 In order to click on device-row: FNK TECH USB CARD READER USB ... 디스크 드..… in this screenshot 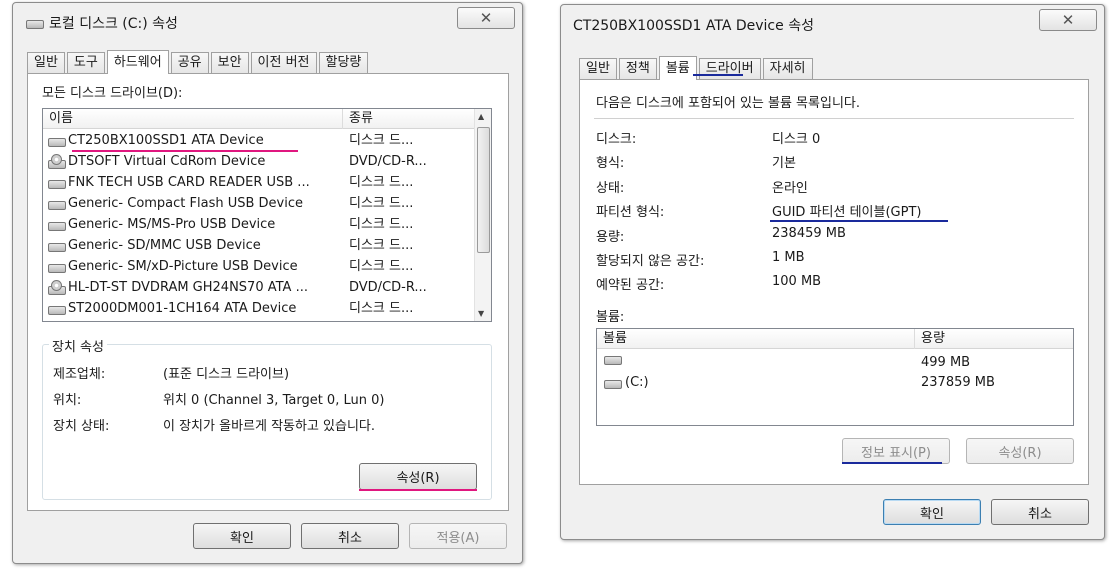, I will do `click(260, 183)`.